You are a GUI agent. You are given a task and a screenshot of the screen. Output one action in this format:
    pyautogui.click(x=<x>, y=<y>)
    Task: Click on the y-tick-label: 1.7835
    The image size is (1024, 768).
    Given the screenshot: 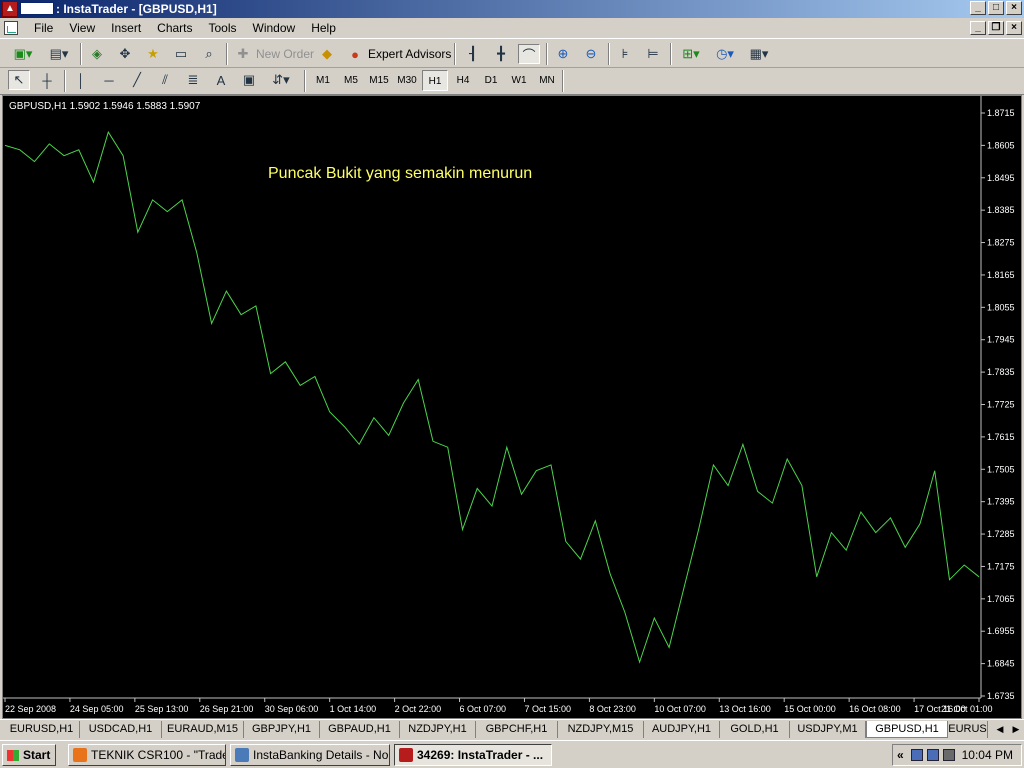 What is the action you would take?
    pyautogui.click(x=1001, y=372)
    